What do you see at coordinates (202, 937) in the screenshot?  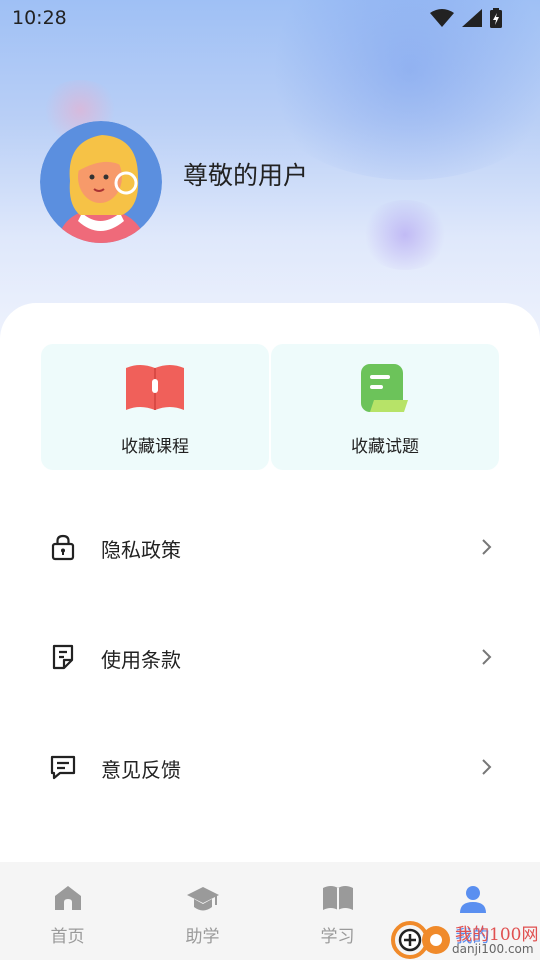 I see `nav-label: 助学` at bounding box center [202, 937].